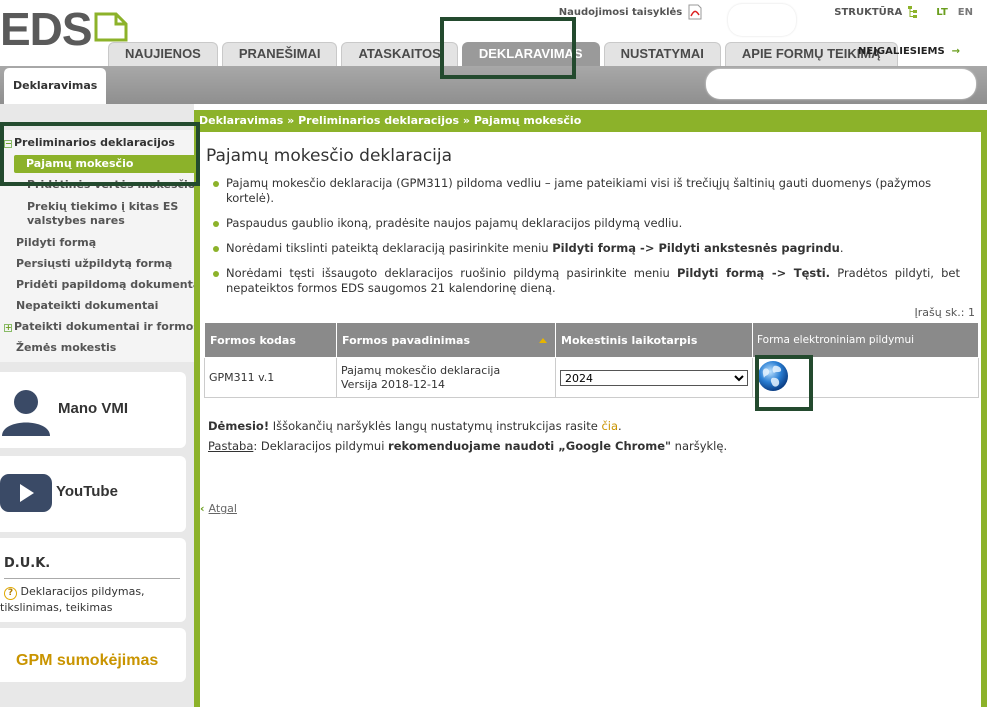  Describe the element at coordinates (530, 54) in the screenshot. I see `tab-deklaravimas: DEKLARAVIMAS` at that location.